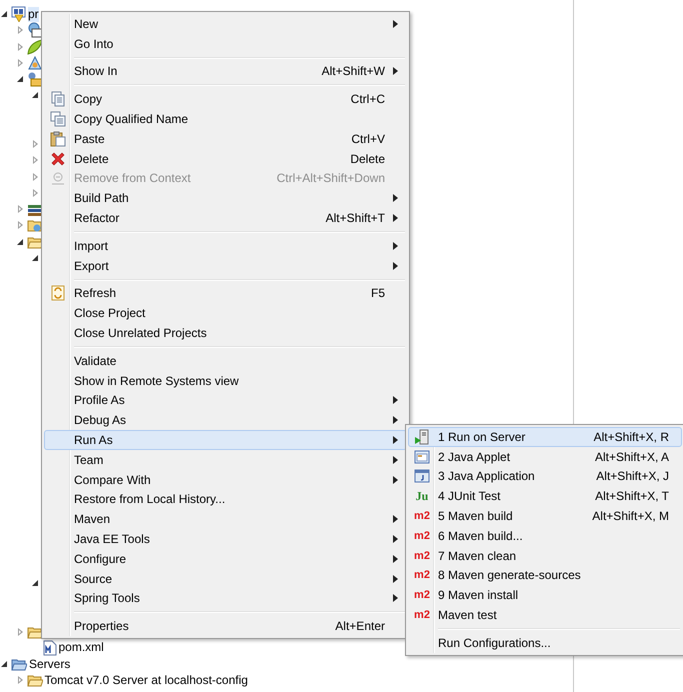  Describe the element at coordinates (225, 218) in the screenshot. I see `menu-item: Refactor Alt+Shift+T` at that location.